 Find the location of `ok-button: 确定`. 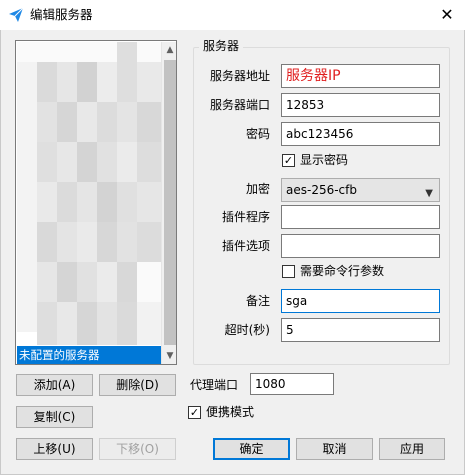

ok-button: 确定 is located at coordinates (251, 449).